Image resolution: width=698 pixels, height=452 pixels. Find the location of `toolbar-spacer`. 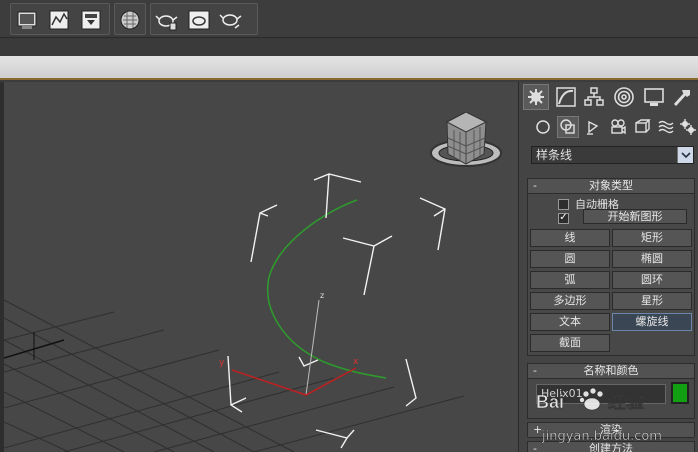

toolbar-spacer is located at coordinates (349, 47).